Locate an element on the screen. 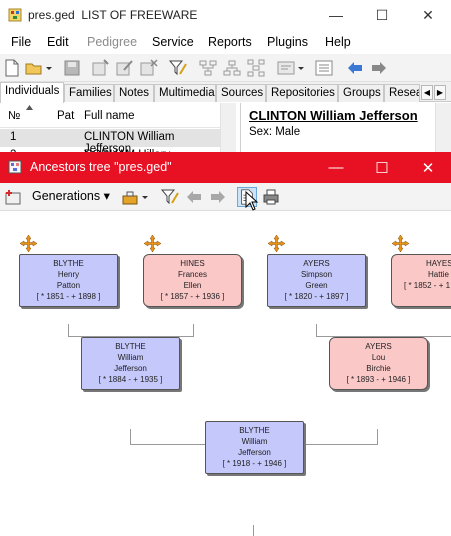 This screenshot has width=451, height=536. menu-help: Help is located at coordinates (338, 42).